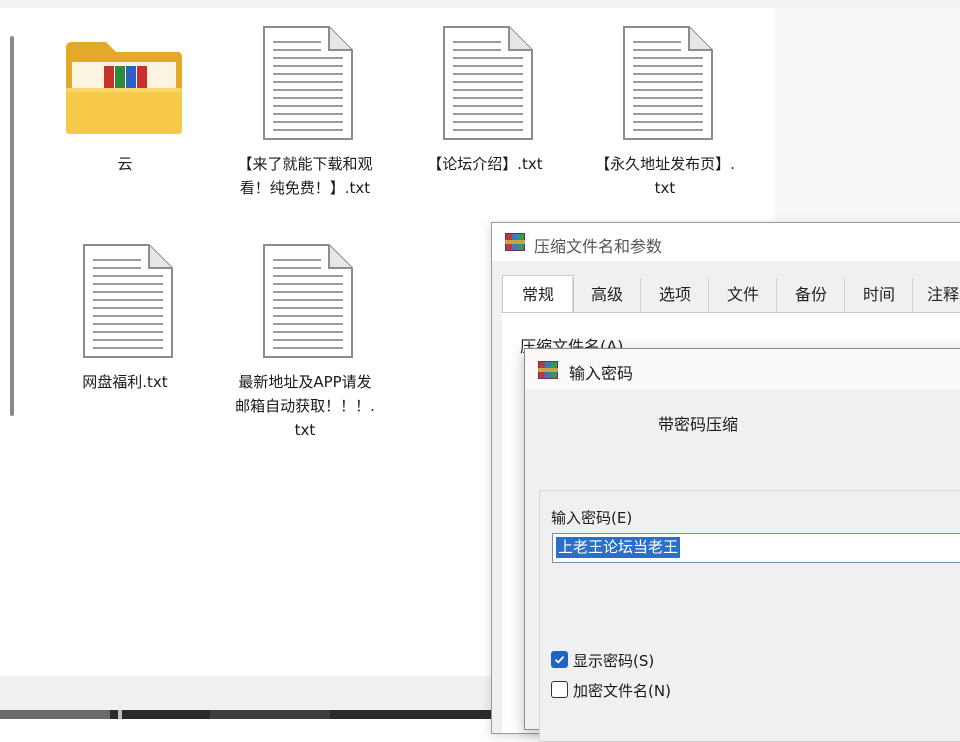 The width and height of the screenshot is (960, 742). What do you see at coordinates (614, 661) in the screenshot?
I see `show-password-label: 显示密码(S)` at bounding box center [614, 661].